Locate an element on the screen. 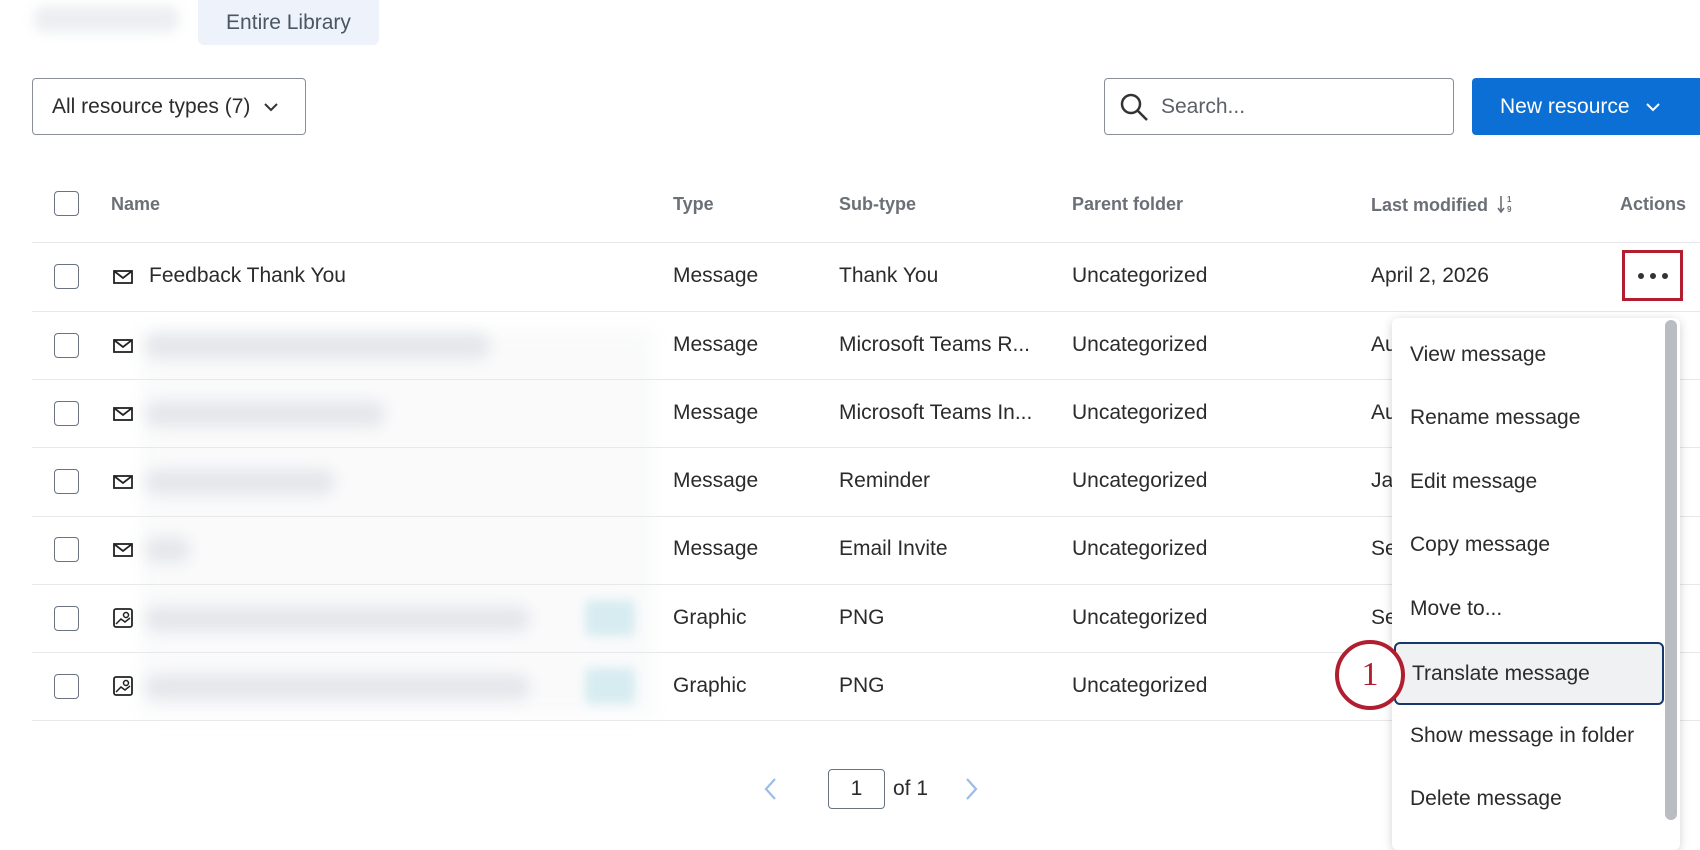  blurred-names-backdrop is located at coordinates (397, 523).